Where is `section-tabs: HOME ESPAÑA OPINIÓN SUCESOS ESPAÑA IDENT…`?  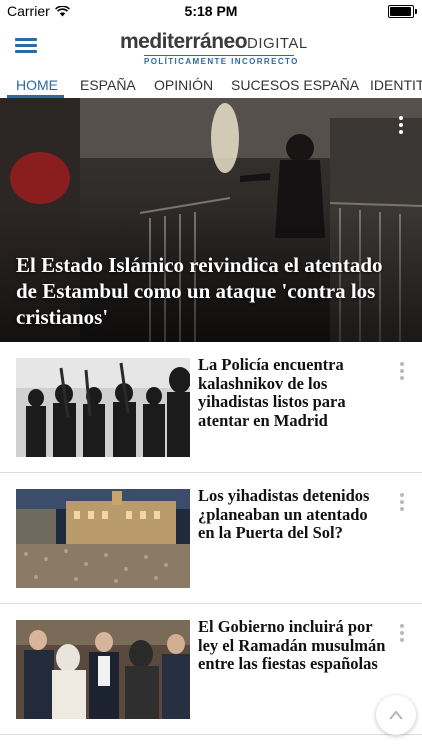 section-tabs: HOME ESPAÑA OPINIÓN SUCESOS ESPAÑA IDENT… is located at coordinates (211, 84).